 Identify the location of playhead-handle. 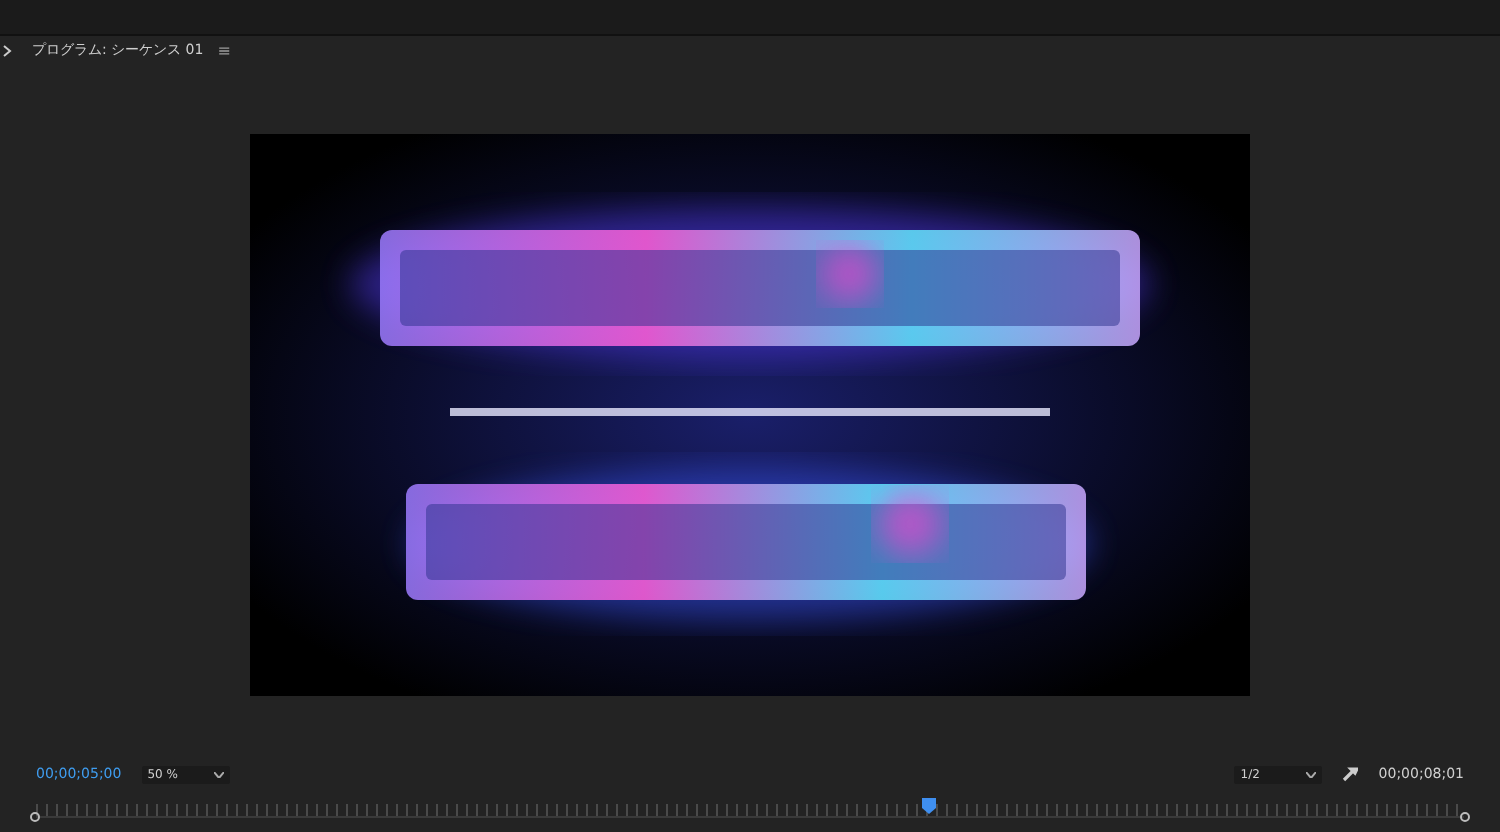
(928, 806).